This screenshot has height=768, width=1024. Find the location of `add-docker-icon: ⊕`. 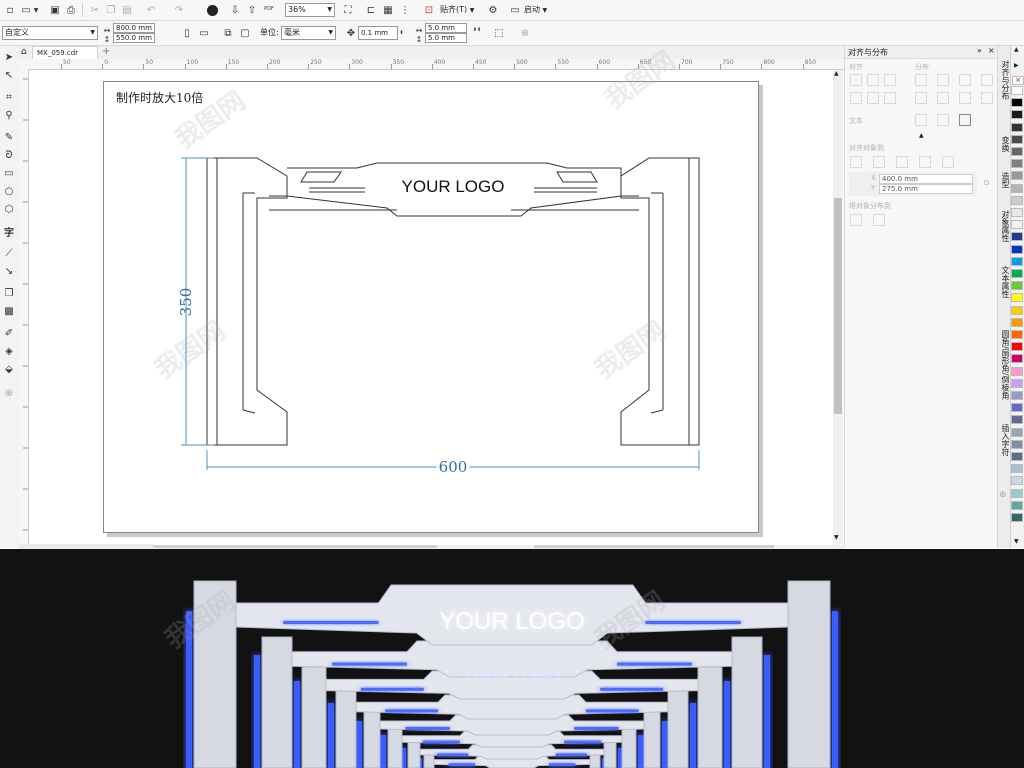

add-docker-icon: ⊕ is located at coordinates (1003, 495).